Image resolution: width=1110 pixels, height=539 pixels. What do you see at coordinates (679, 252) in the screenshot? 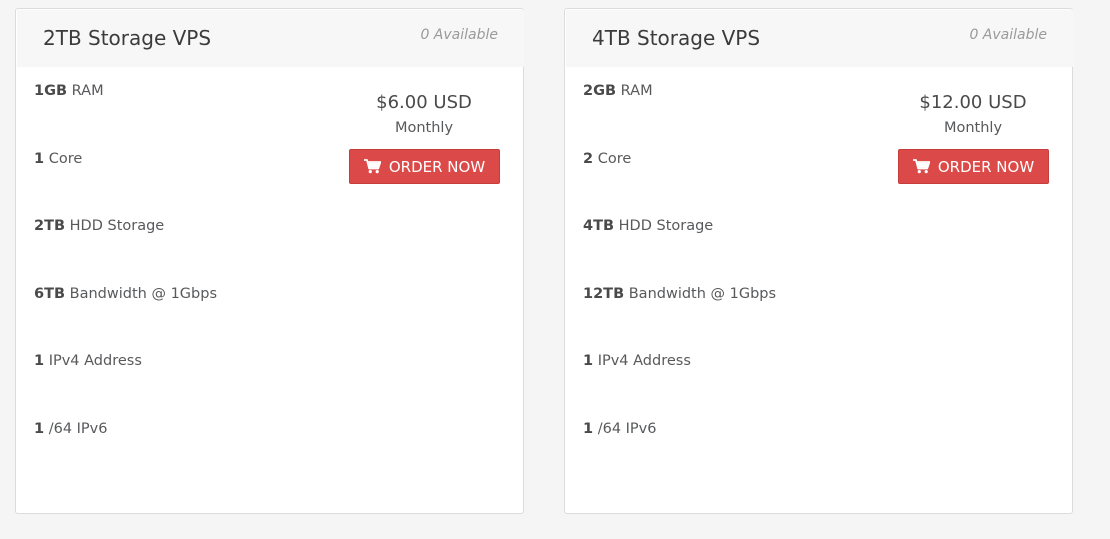
I see `feature-storage: 4TB HDD Storage` at bounding box center [679, 252].